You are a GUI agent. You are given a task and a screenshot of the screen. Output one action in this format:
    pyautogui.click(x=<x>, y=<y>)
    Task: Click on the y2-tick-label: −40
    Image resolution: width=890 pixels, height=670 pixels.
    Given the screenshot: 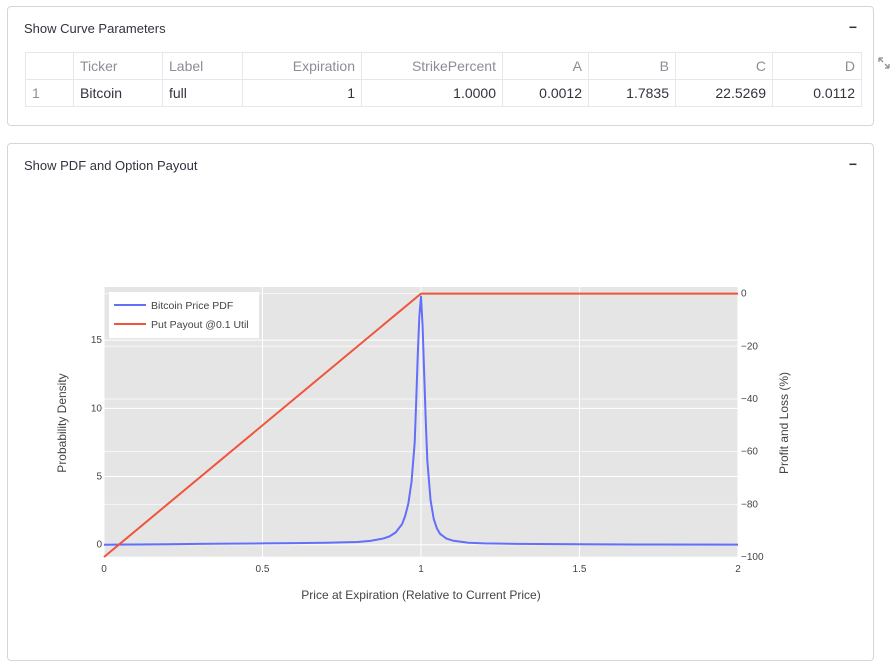 What is the action you would take?
    pyautogui.click(x=749, y=399)
    